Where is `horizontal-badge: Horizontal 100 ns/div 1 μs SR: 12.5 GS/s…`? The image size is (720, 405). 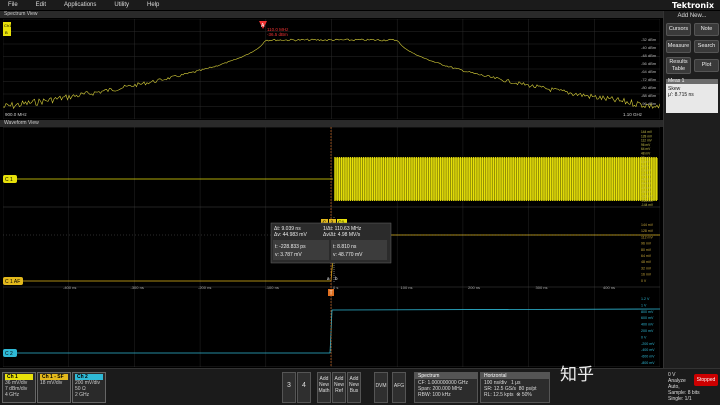
horizontal-badge: Horizontal 100 ns/div 1 μs SR: 12.5 GS/s… is located at coordinates (515, 387).